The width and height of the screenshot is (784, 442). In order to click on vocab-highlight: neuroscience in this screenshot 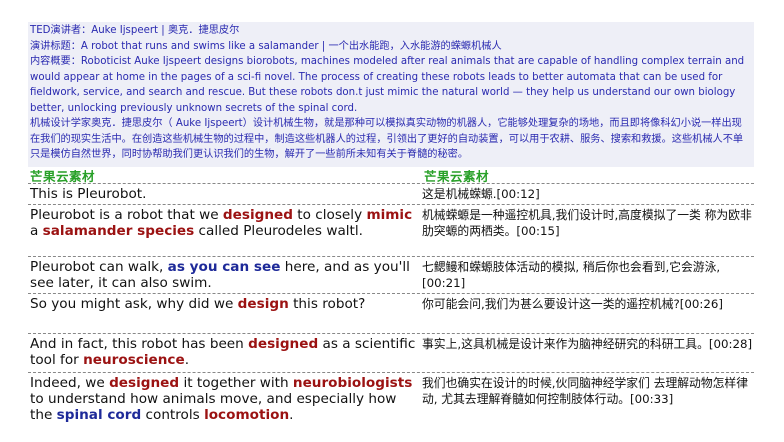, I will do `click(134, 360)`.